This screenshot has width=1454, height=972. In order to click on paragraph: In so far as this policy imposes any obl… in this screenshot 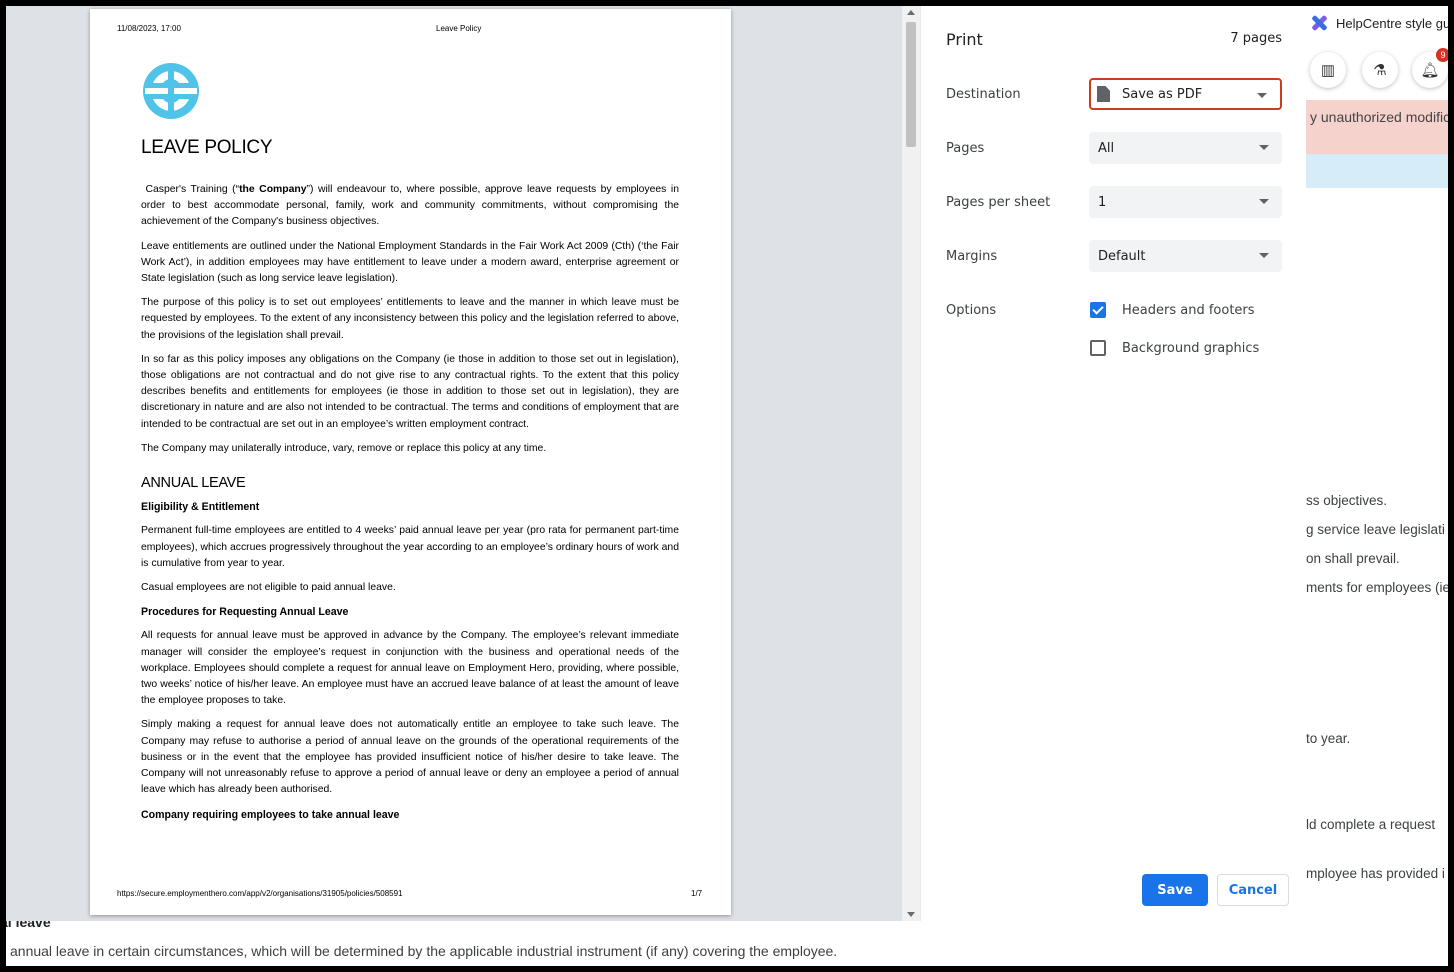, I will do `click(410, 391)`.